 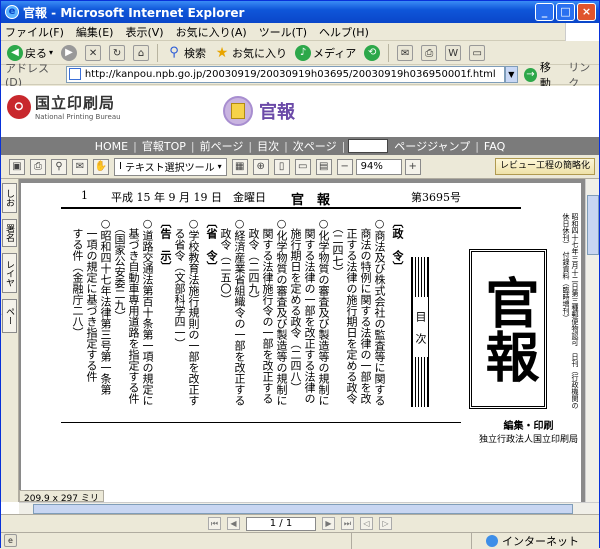 What do you see at coordinates (309, 508) in the screenshot?
I see `horizontal-scrollbar` at bounding box center [309, 508].